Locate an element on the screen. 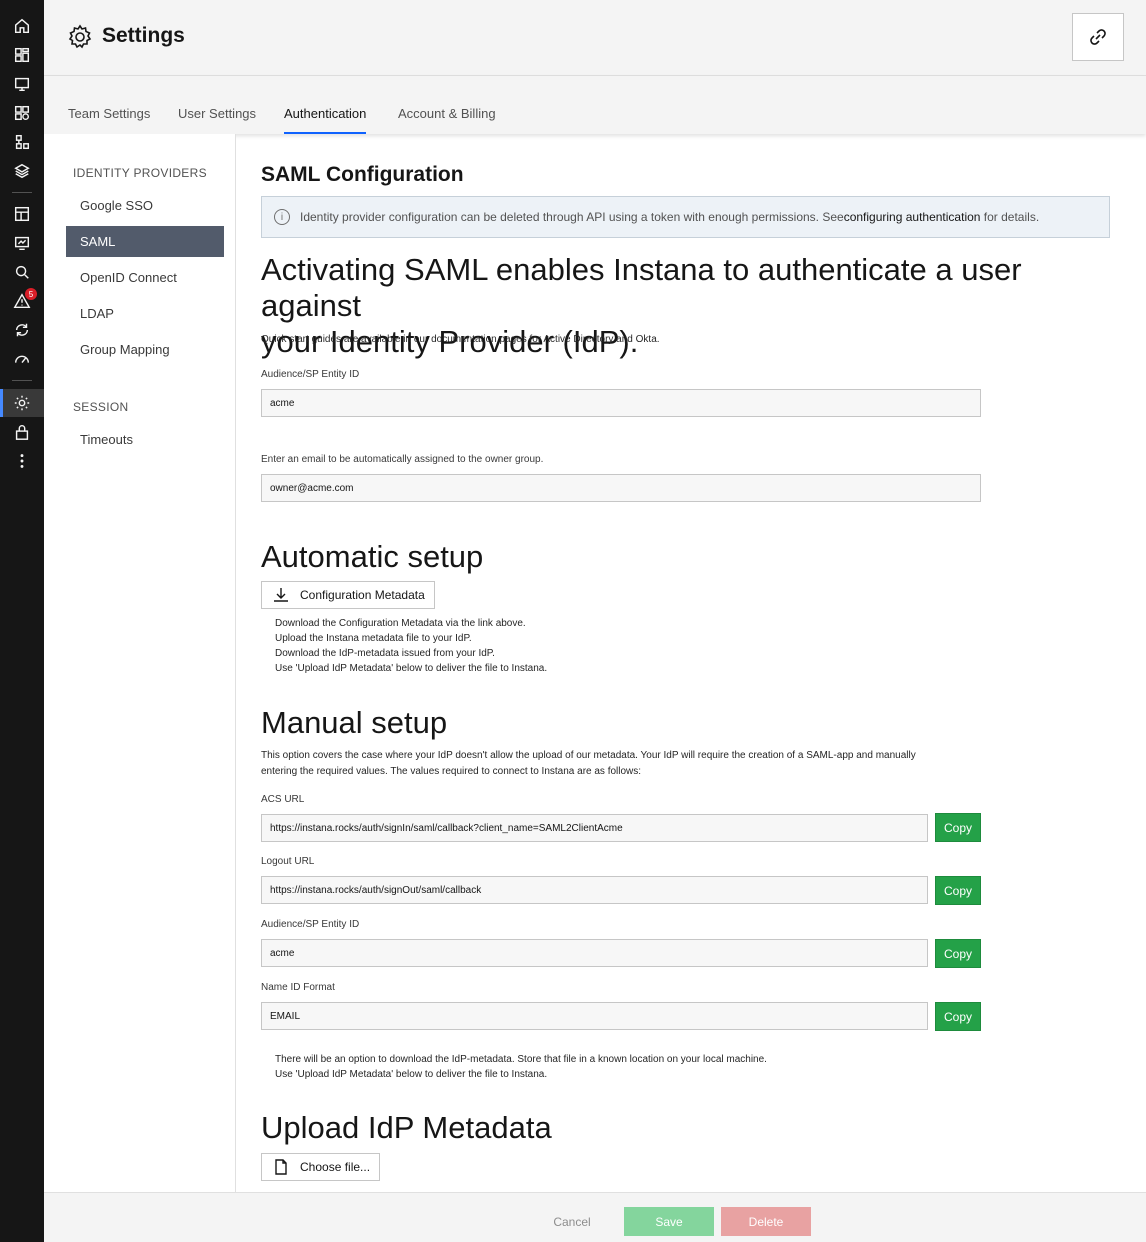 Image resolution: width=1146 pixels, height=1242 pixels. manual-setup-heading: Manual setup is located at coordinates (354, 722).